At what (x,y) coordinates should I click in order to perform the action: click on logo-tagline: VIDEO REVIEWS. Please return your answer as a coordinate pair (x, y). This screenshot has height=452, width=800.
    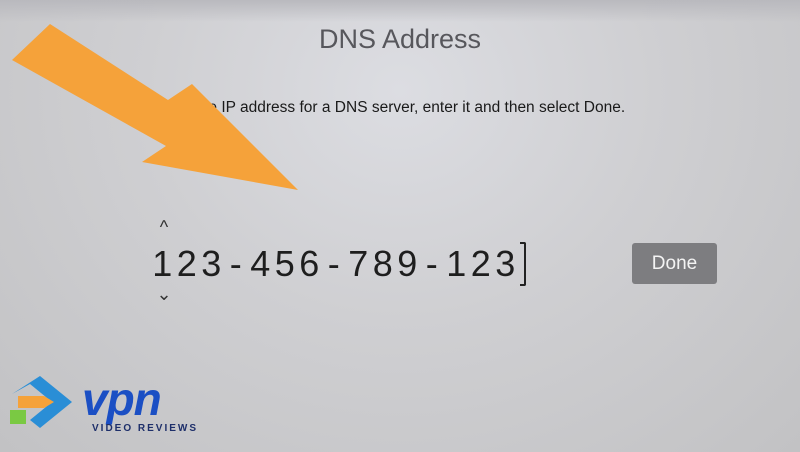
    Looking at the image, I should click on (145, 428).